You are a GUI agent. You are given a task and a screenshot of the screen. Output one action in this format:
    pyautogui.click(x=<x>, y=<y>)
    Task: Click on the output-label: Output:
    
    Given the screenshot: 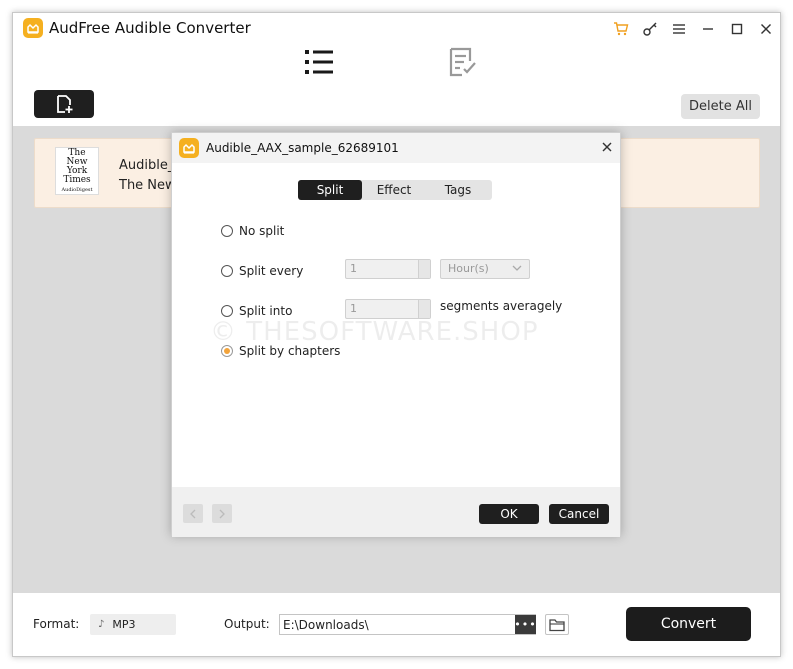 What is the action you would take?
    pyautogui.click(x=247, y=624)
    